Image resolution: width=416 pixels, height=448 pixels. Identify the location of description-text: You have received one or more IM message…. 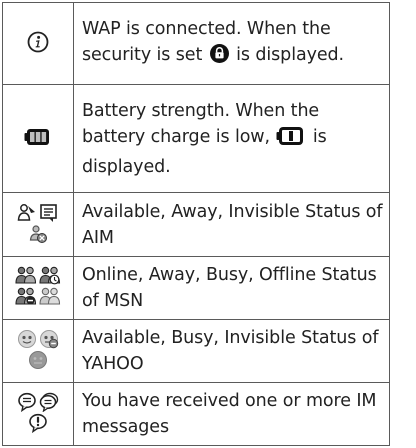
(229, 414).